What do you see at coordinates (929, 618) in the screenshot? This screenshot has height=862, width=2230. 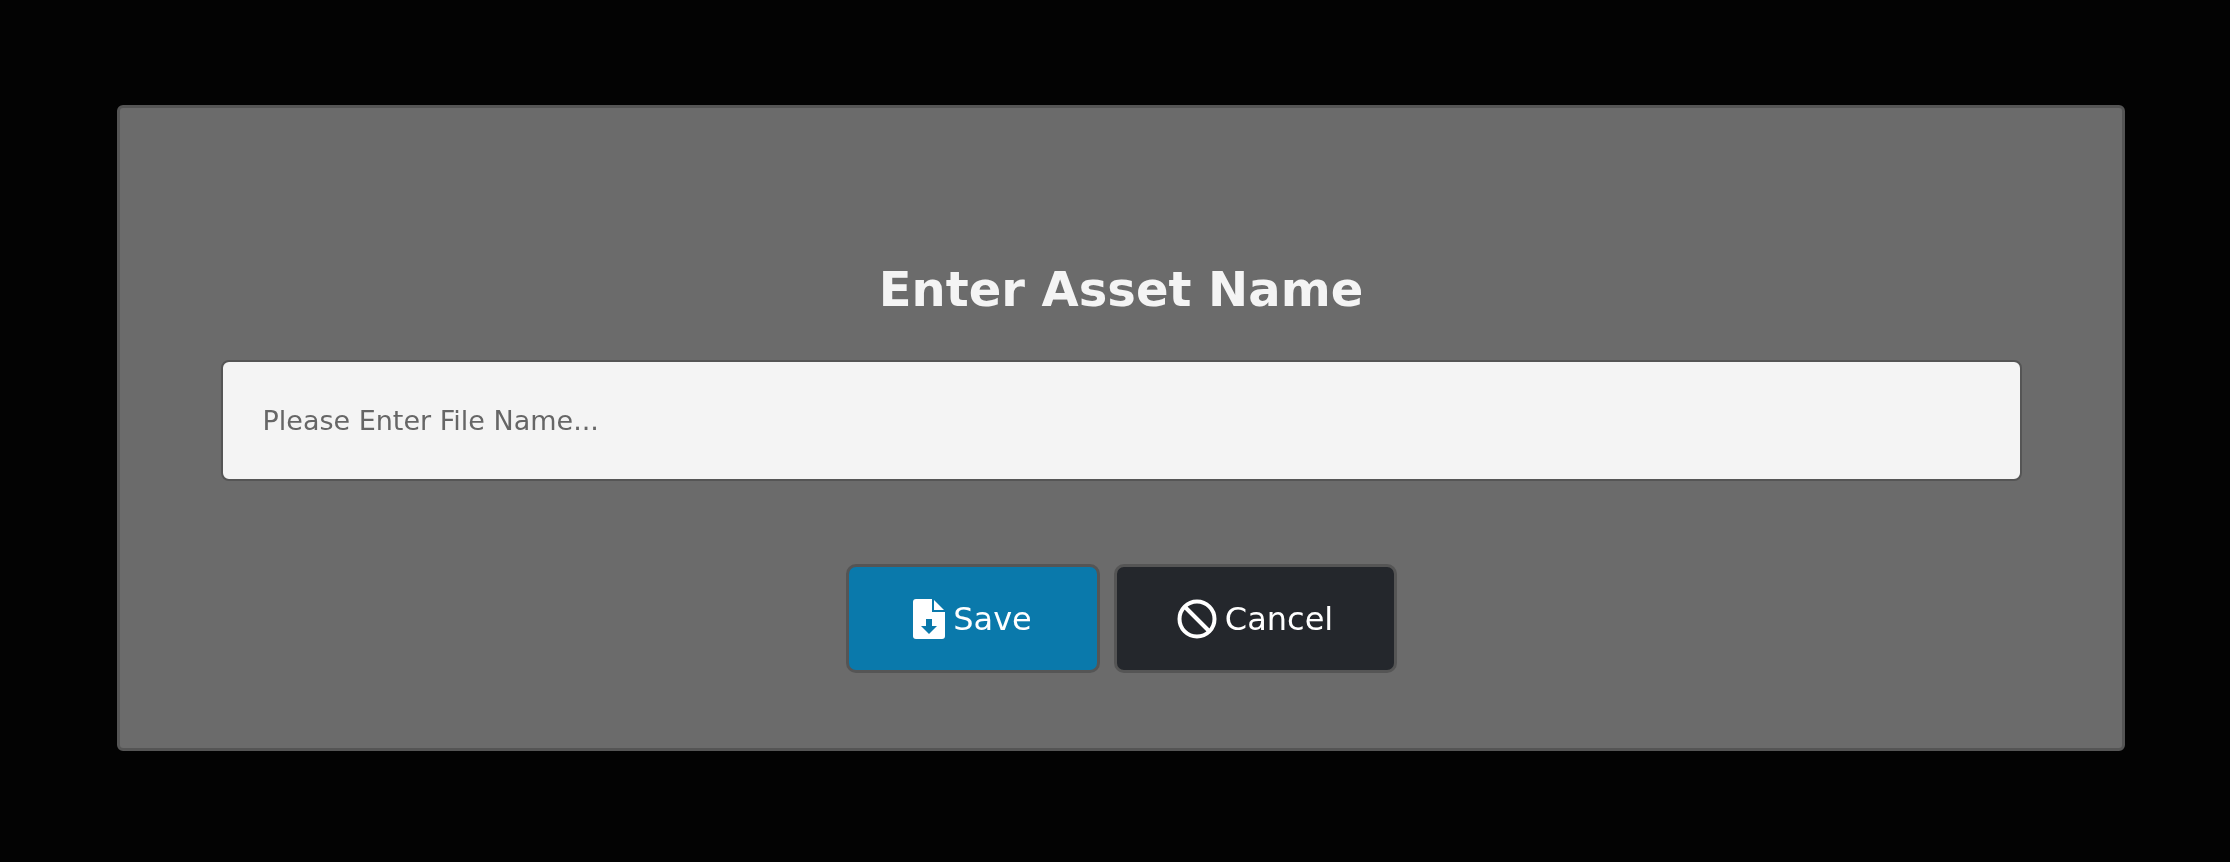 I see `file-download-icon` at bounding box center [929, 618].